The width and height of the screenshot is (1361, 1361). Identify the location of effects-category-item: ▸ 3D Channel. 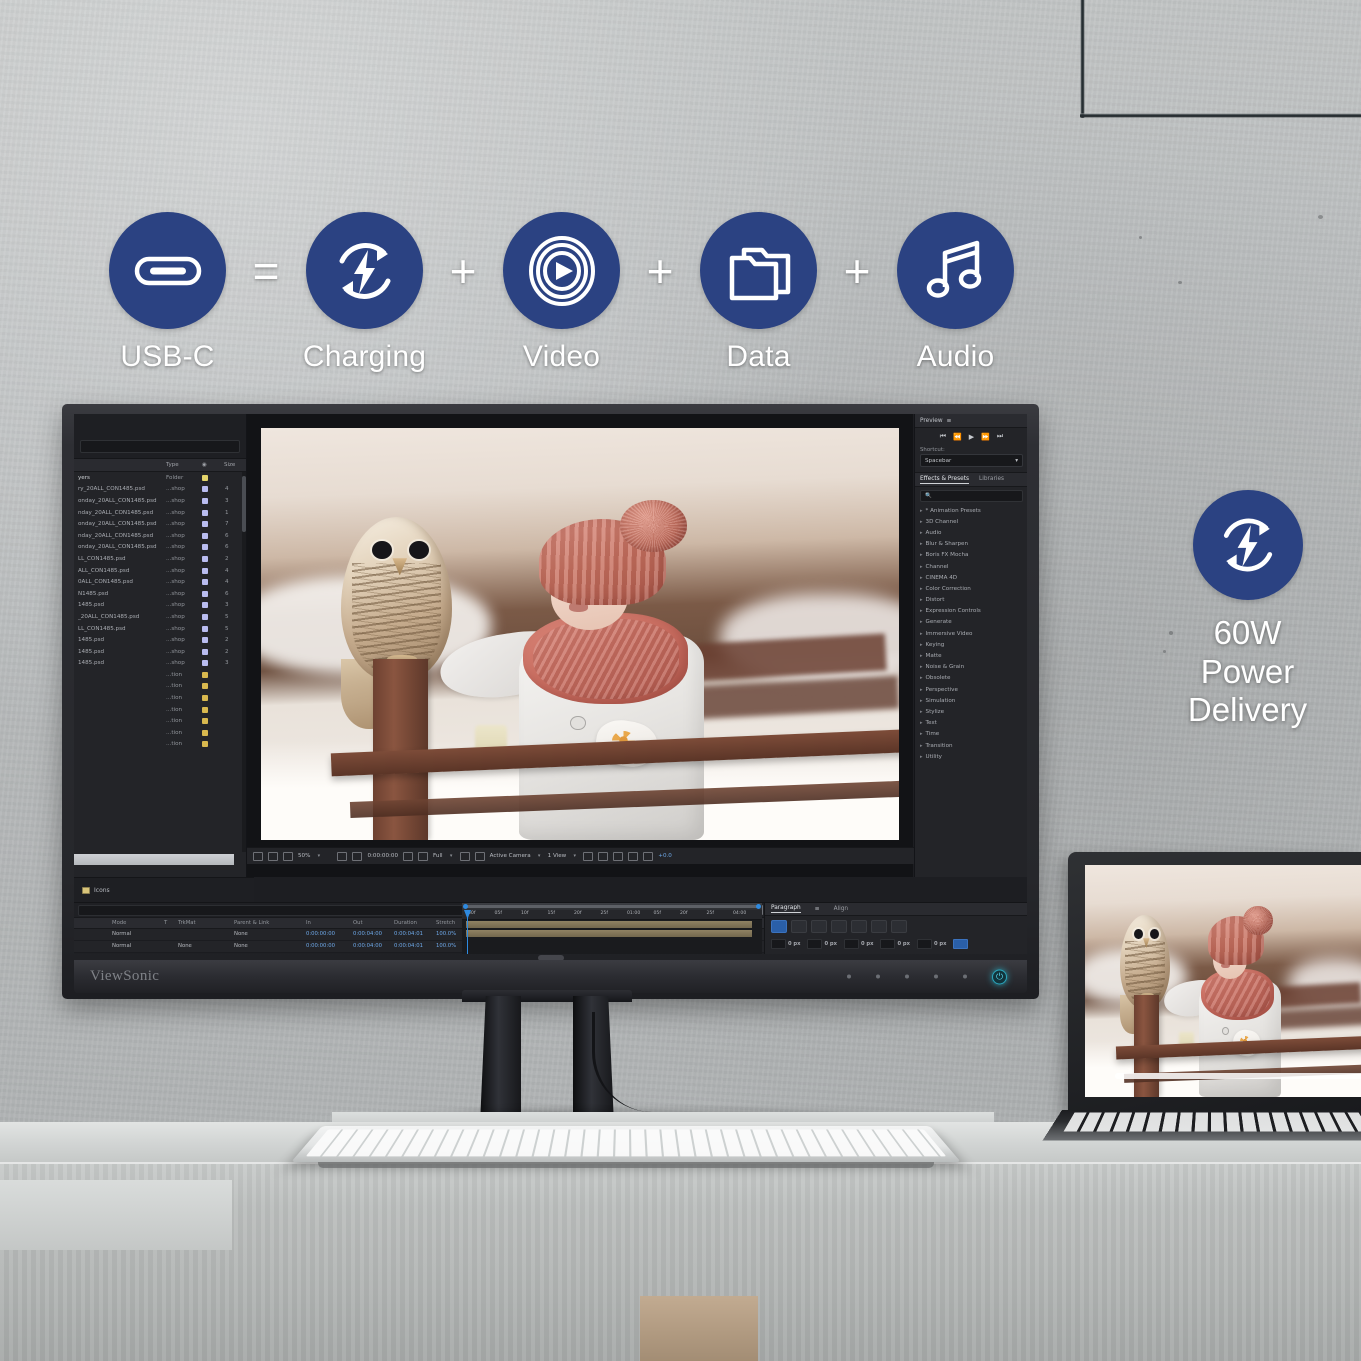
(971, 521).